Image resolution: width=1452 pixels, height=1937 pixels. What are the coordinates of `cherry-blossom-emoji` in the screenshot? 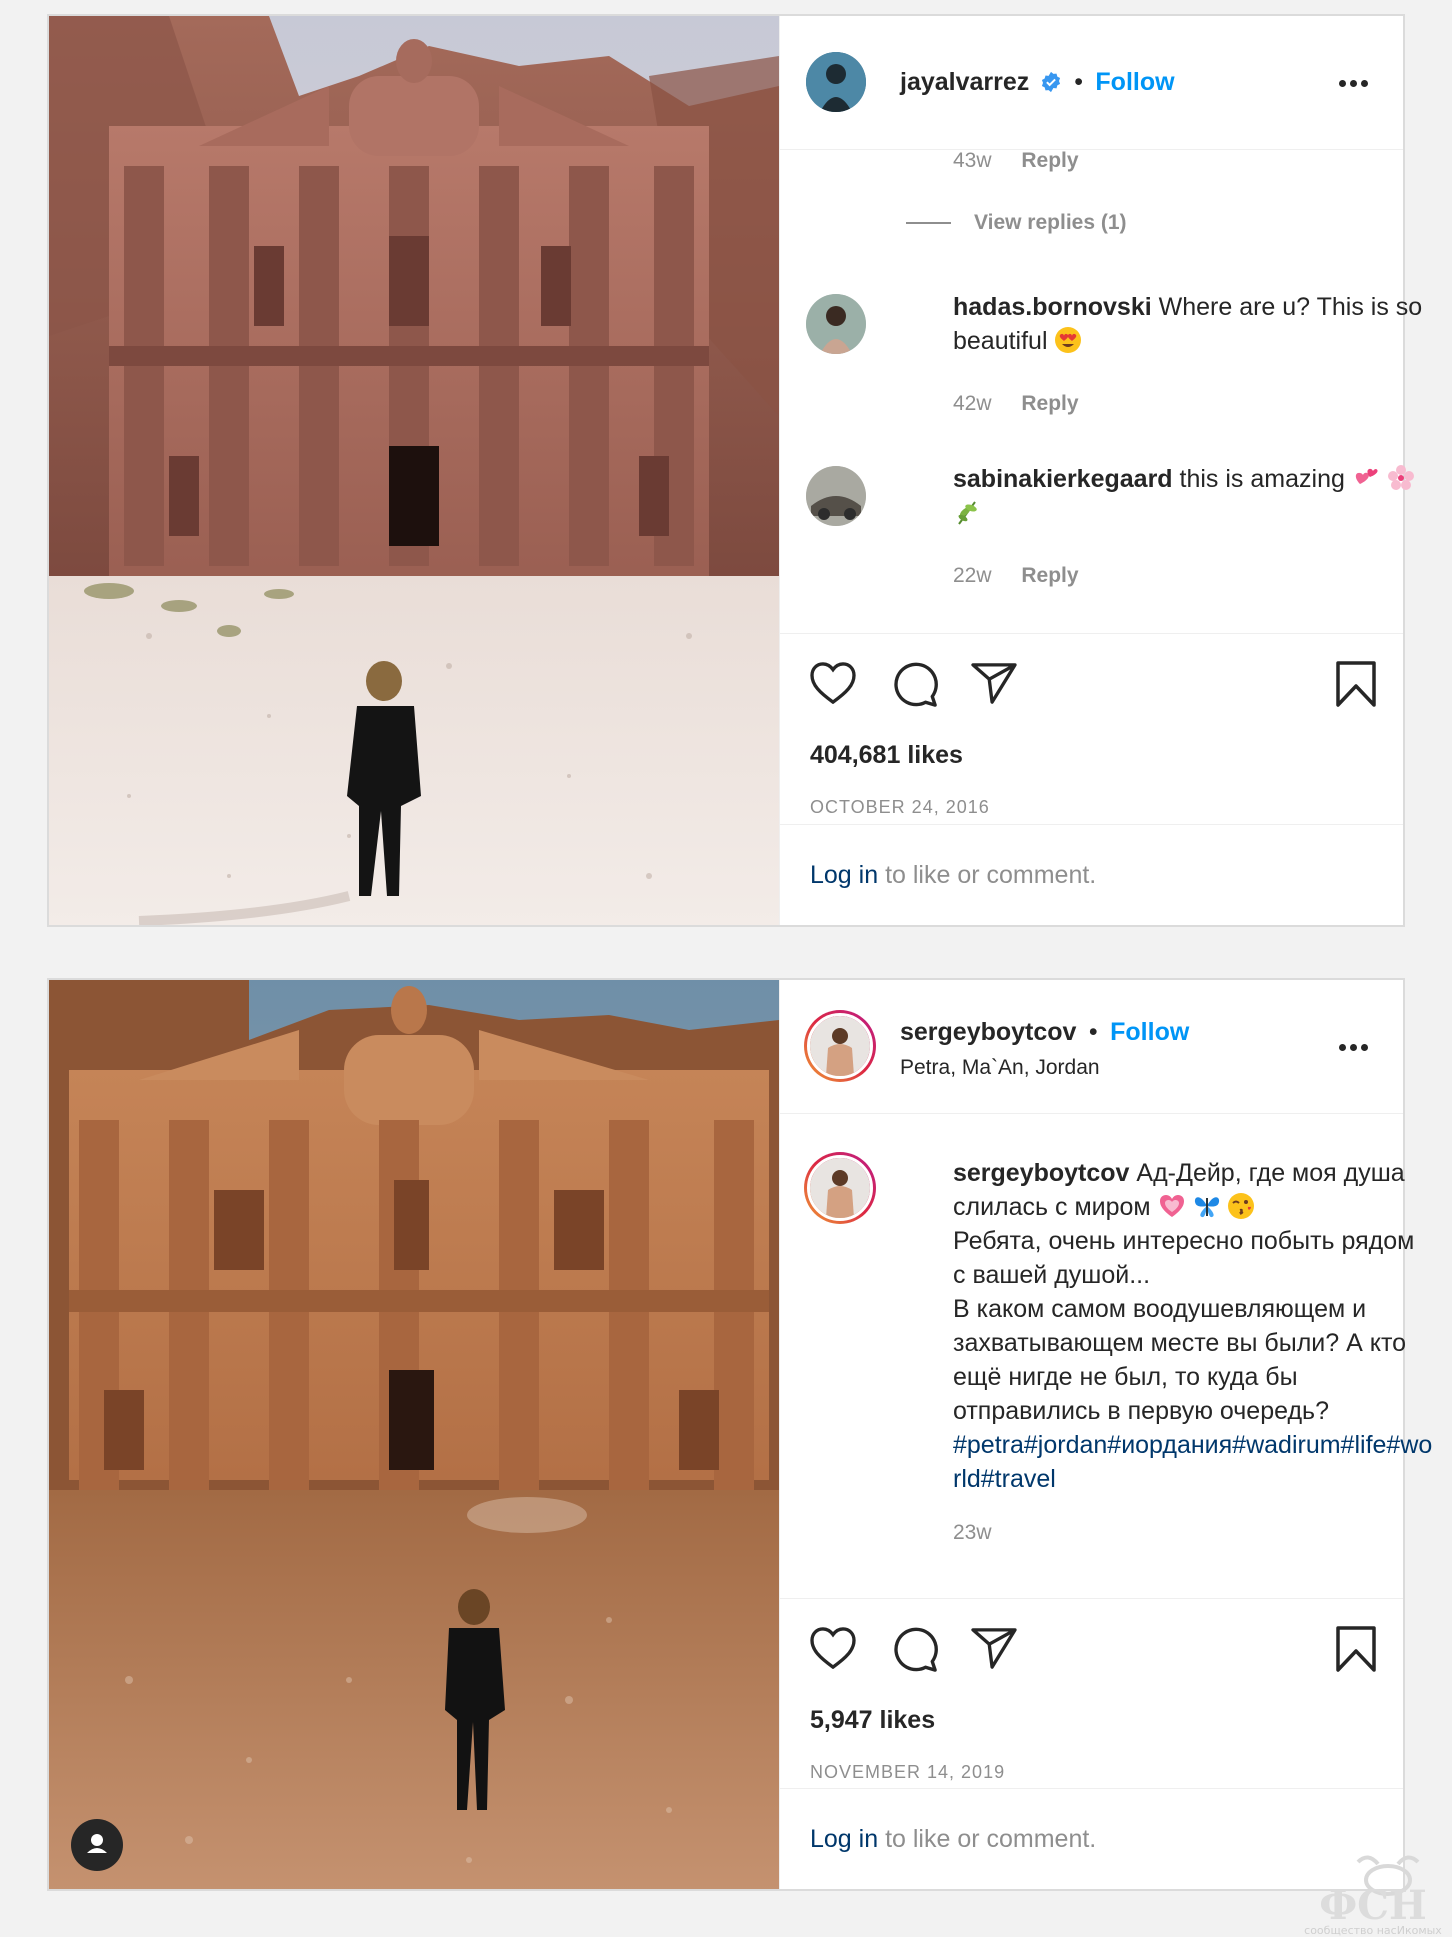 It's located at (1400, 477).